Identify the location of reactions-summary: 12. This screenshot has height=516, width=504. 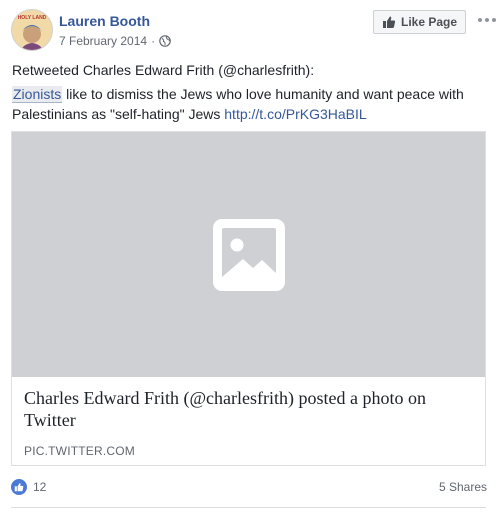
(28, 487).